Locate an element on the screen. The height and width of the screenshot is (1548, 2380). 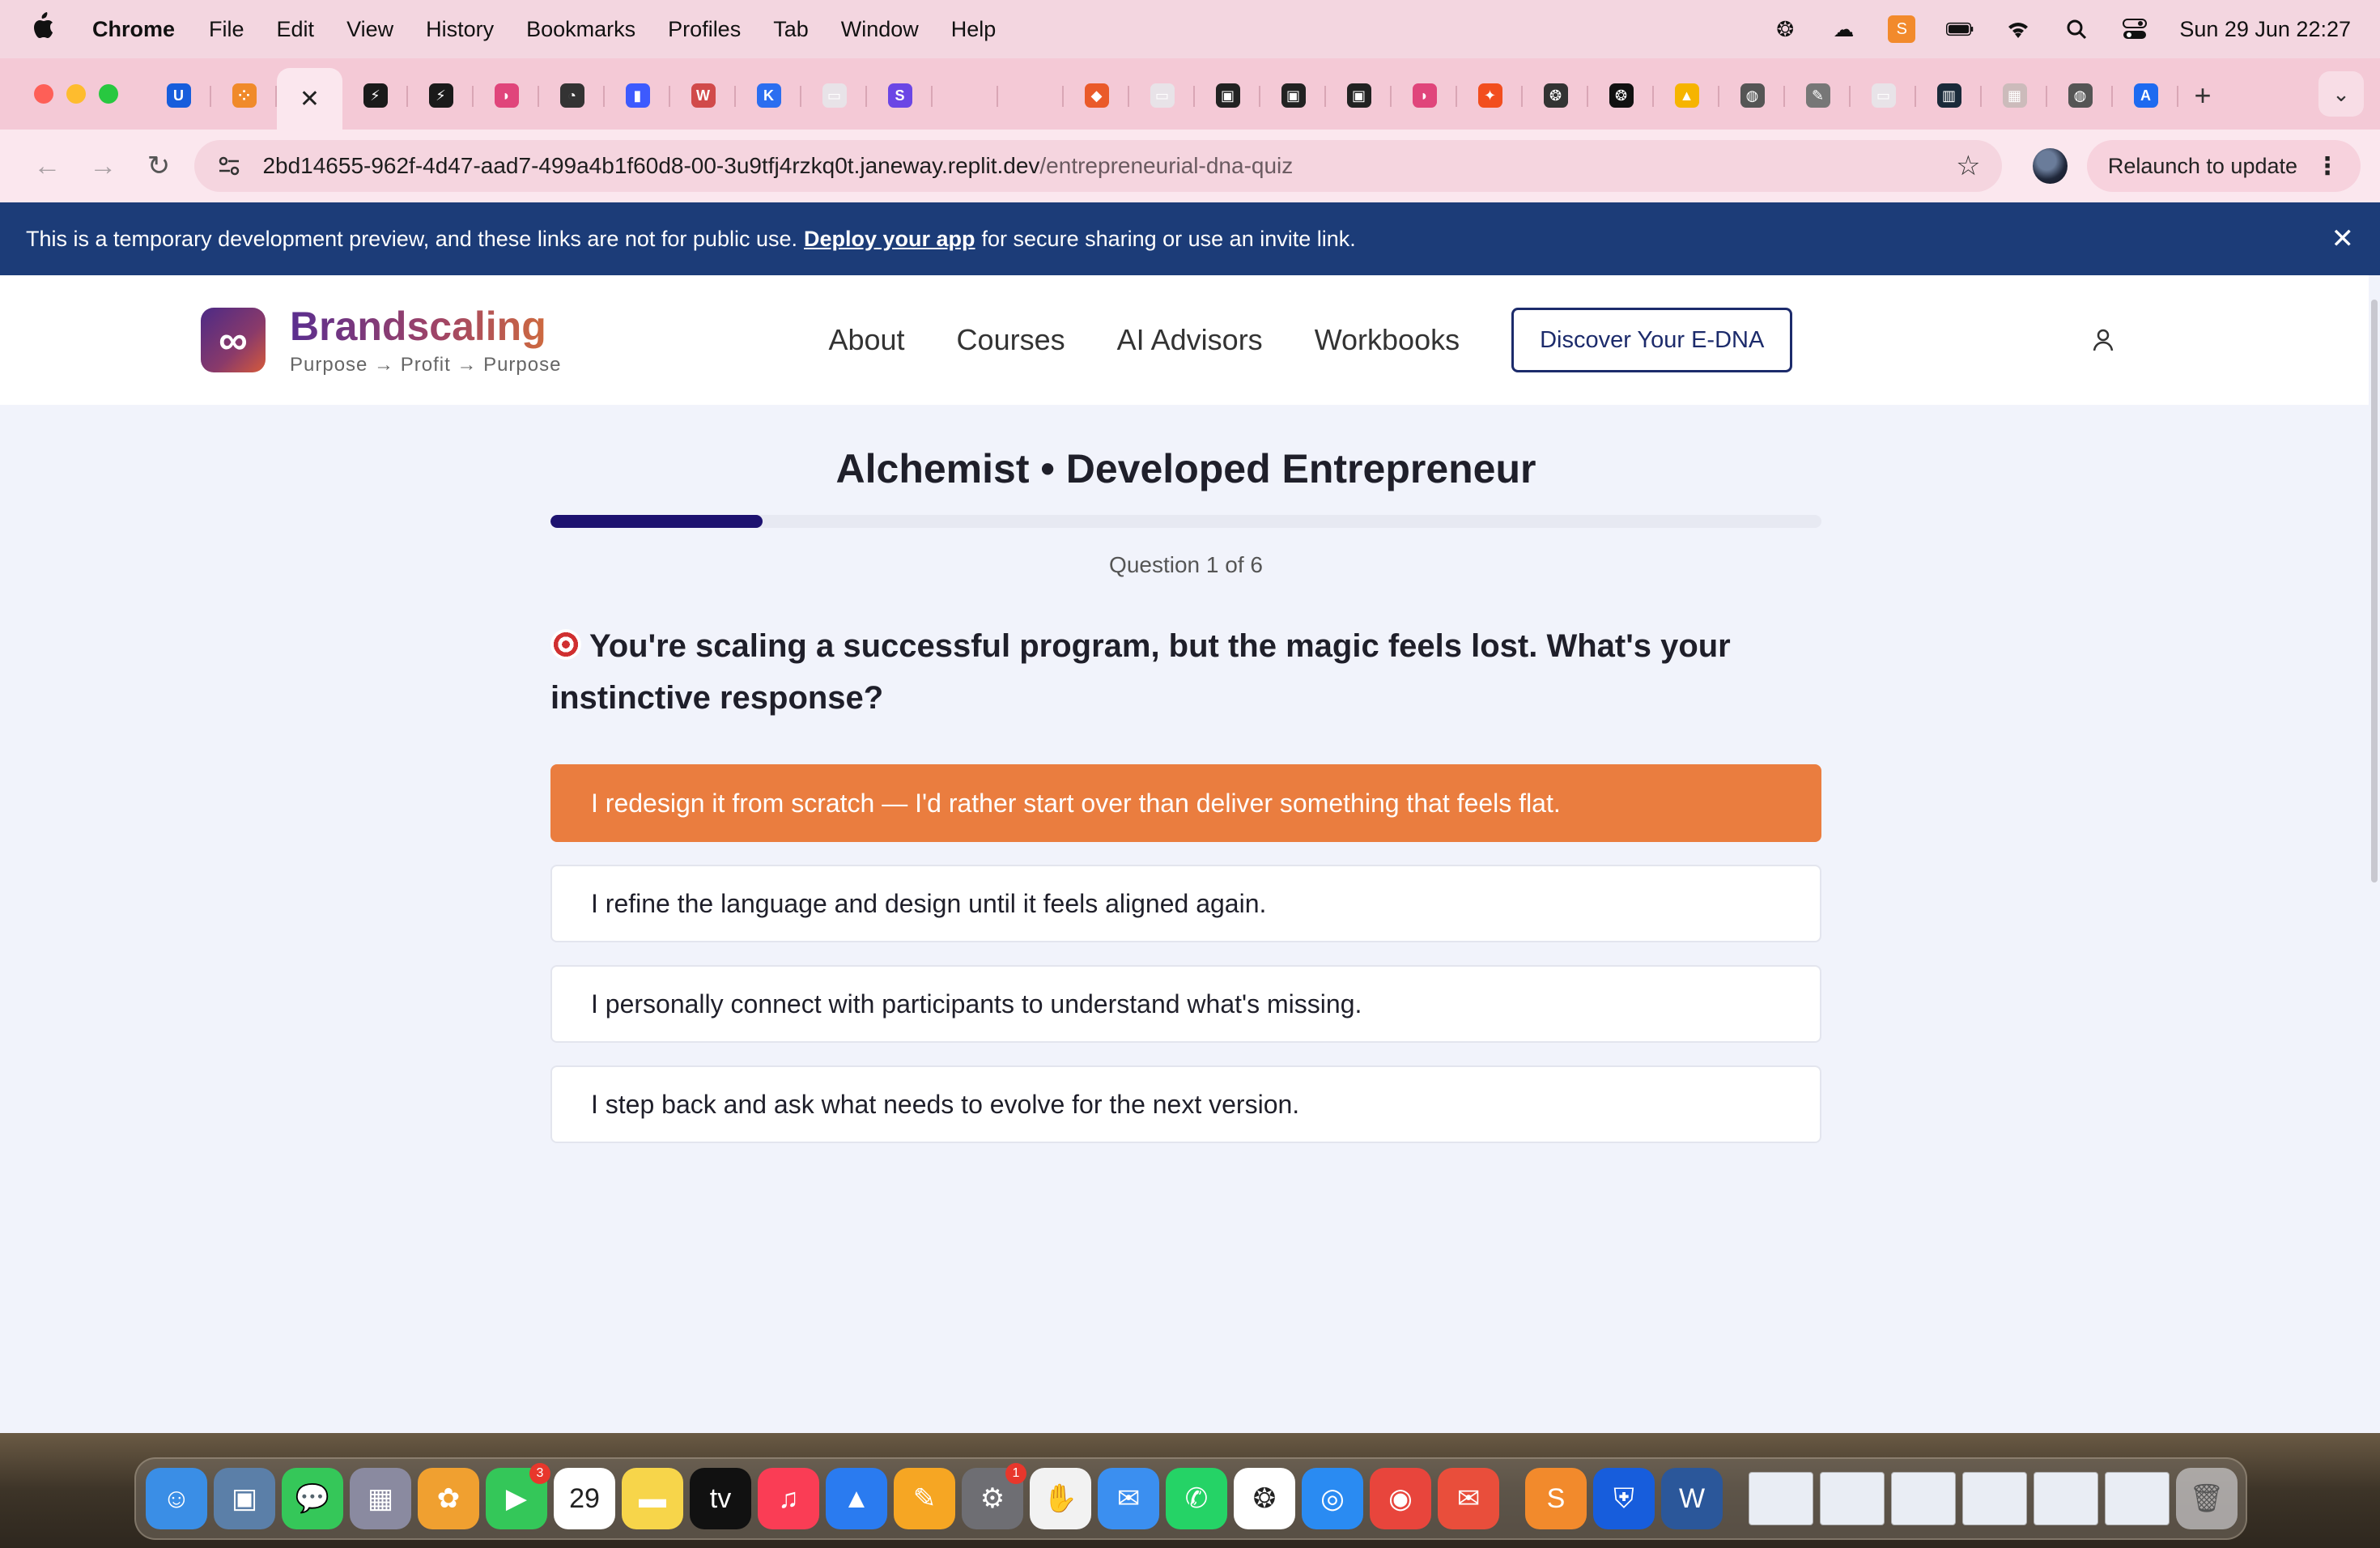
menu-window: Window is located at coordinates (880, 29).